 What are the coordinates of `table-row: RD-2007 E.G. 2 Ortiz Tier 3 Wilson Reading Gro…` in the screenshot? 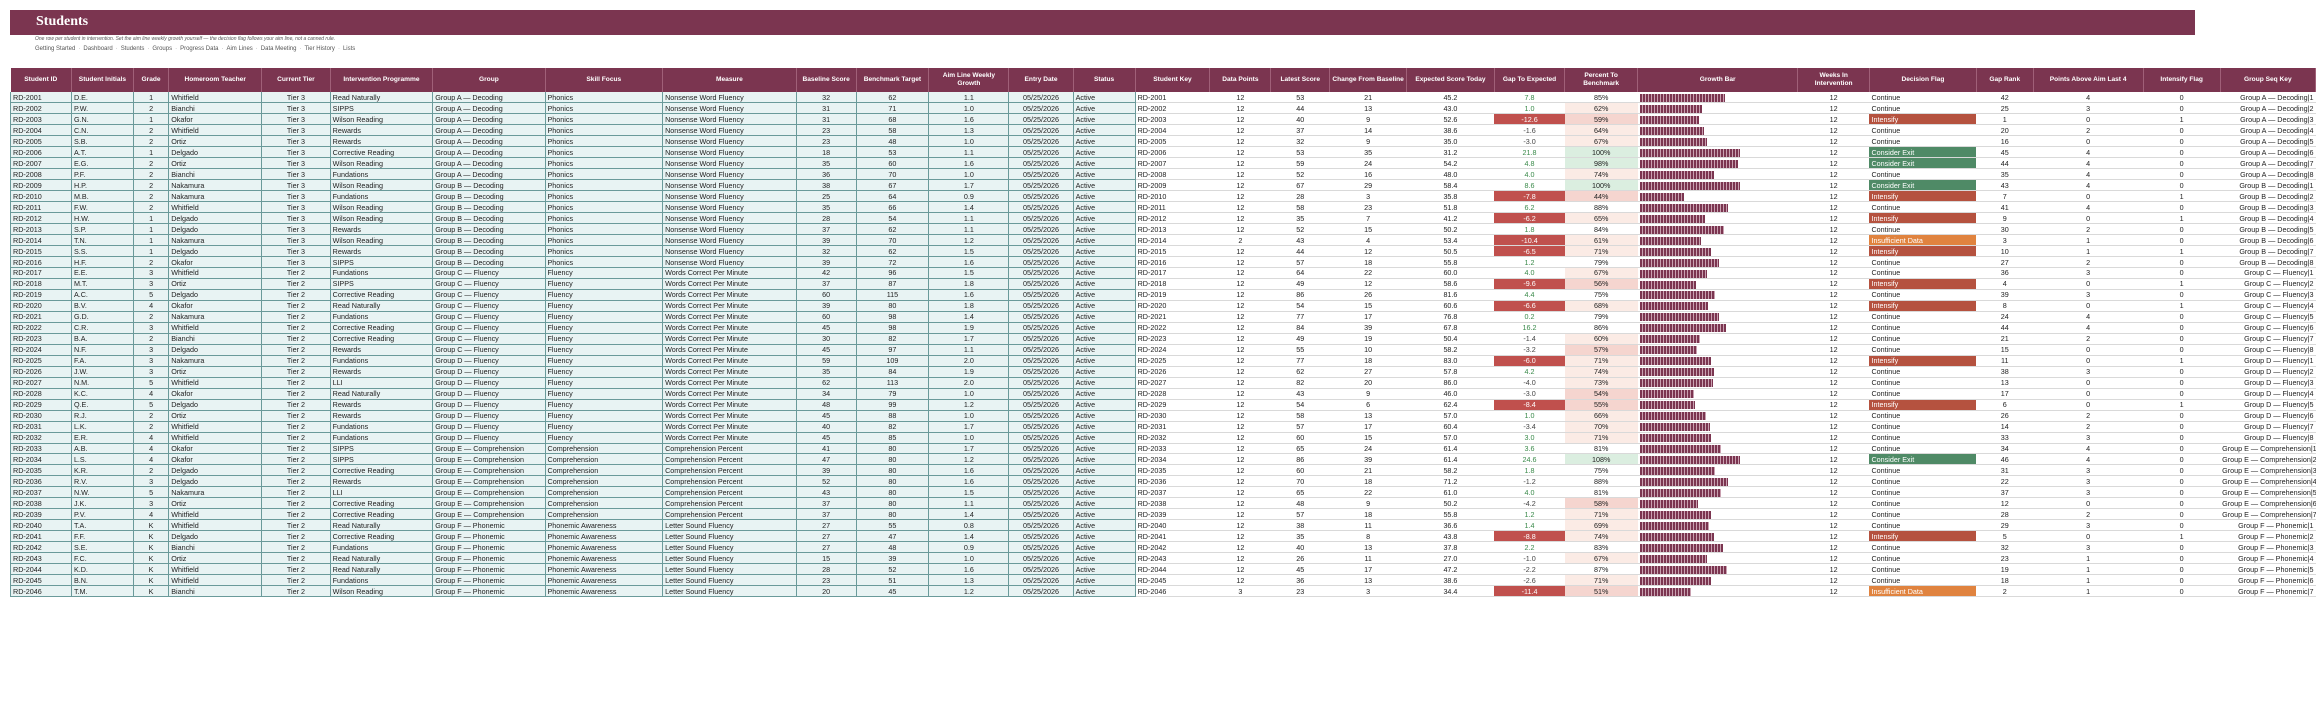 It's located at (1163, 163).